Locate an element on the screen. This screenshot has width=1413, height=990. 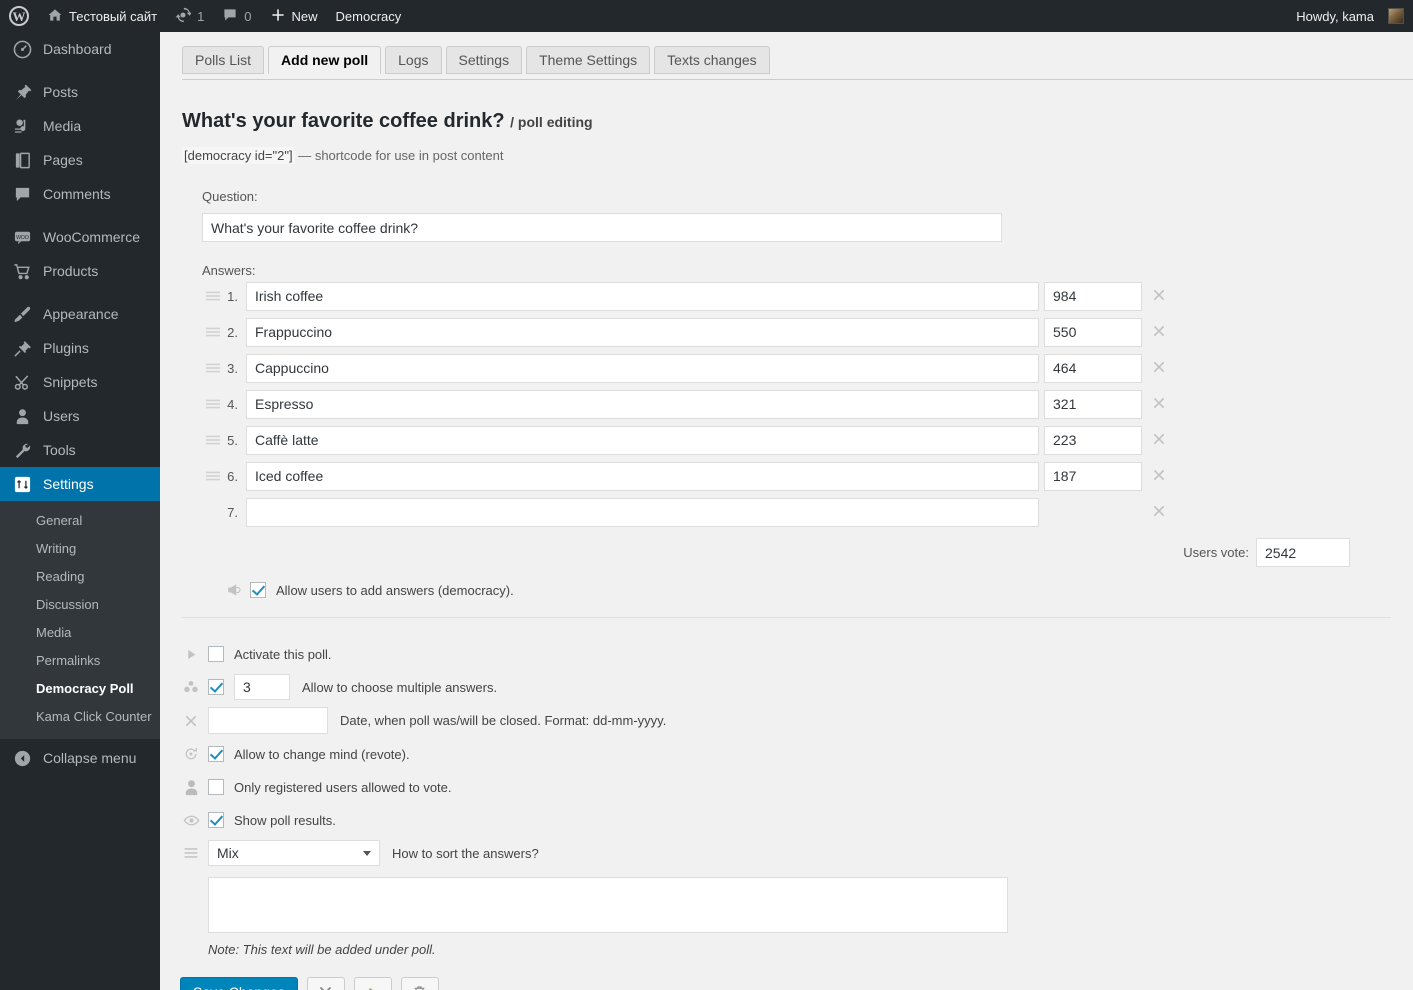
sidebar-item-settings: Settings is located at coordinates (84, 484).